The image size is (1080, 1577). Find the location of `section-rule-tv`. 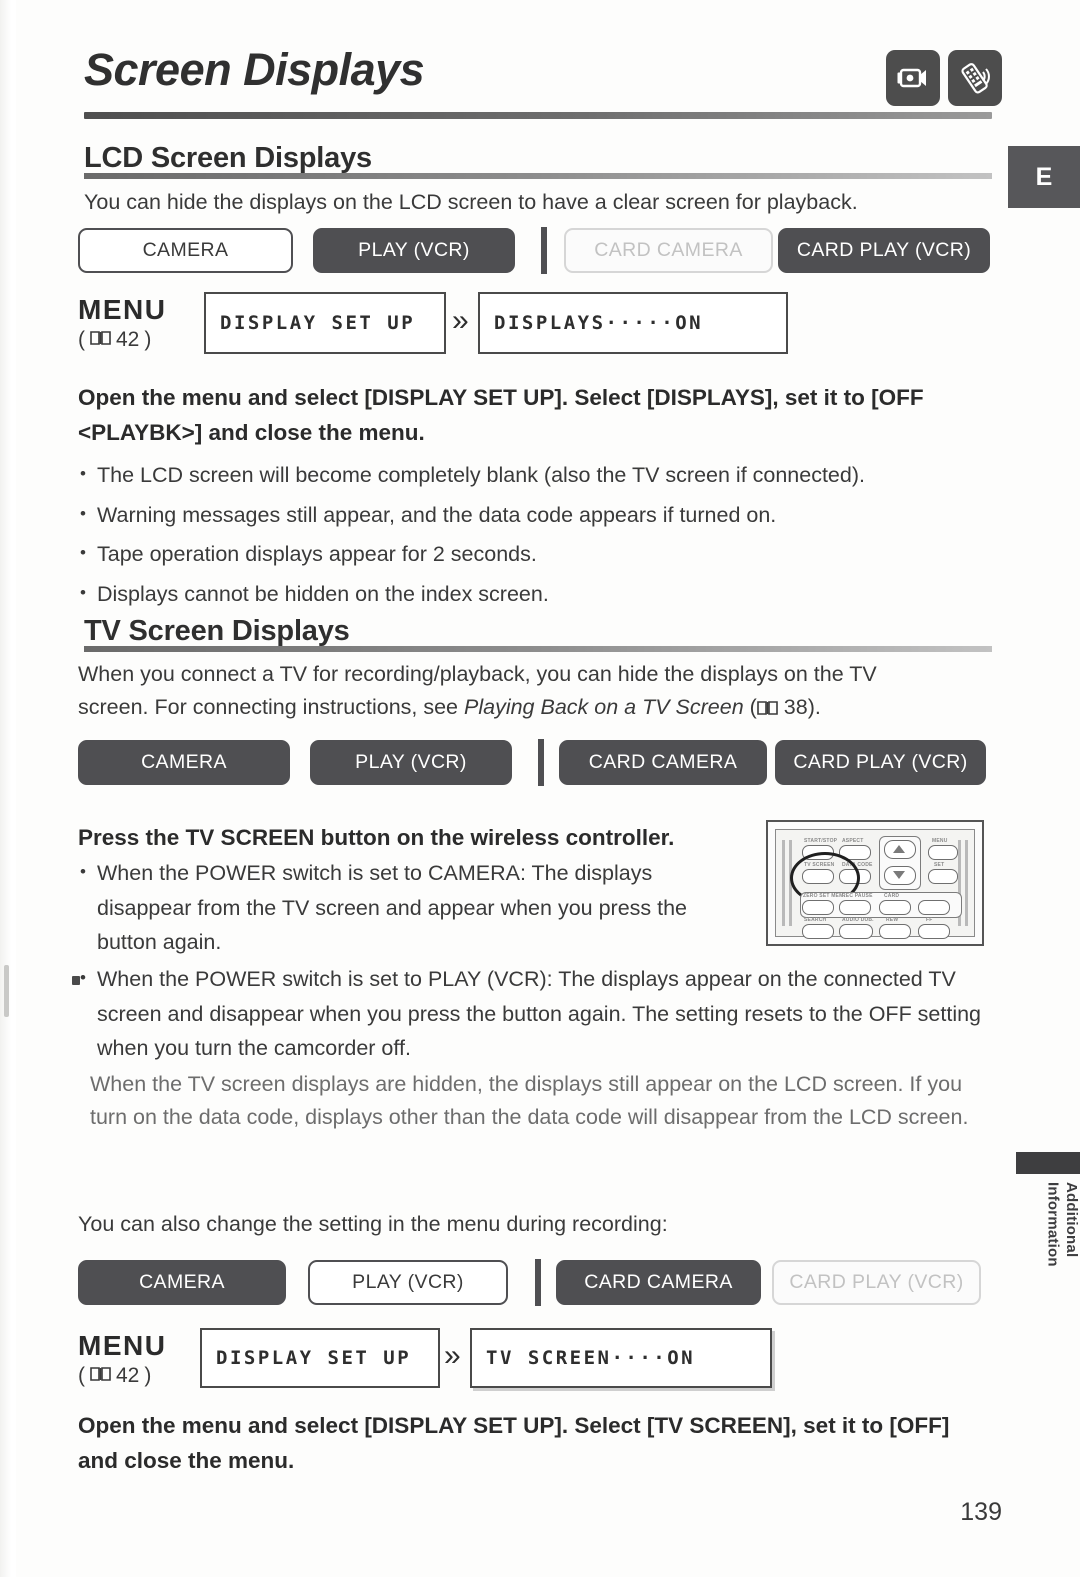

section-rule-tv is located at coordinates (538, 649).